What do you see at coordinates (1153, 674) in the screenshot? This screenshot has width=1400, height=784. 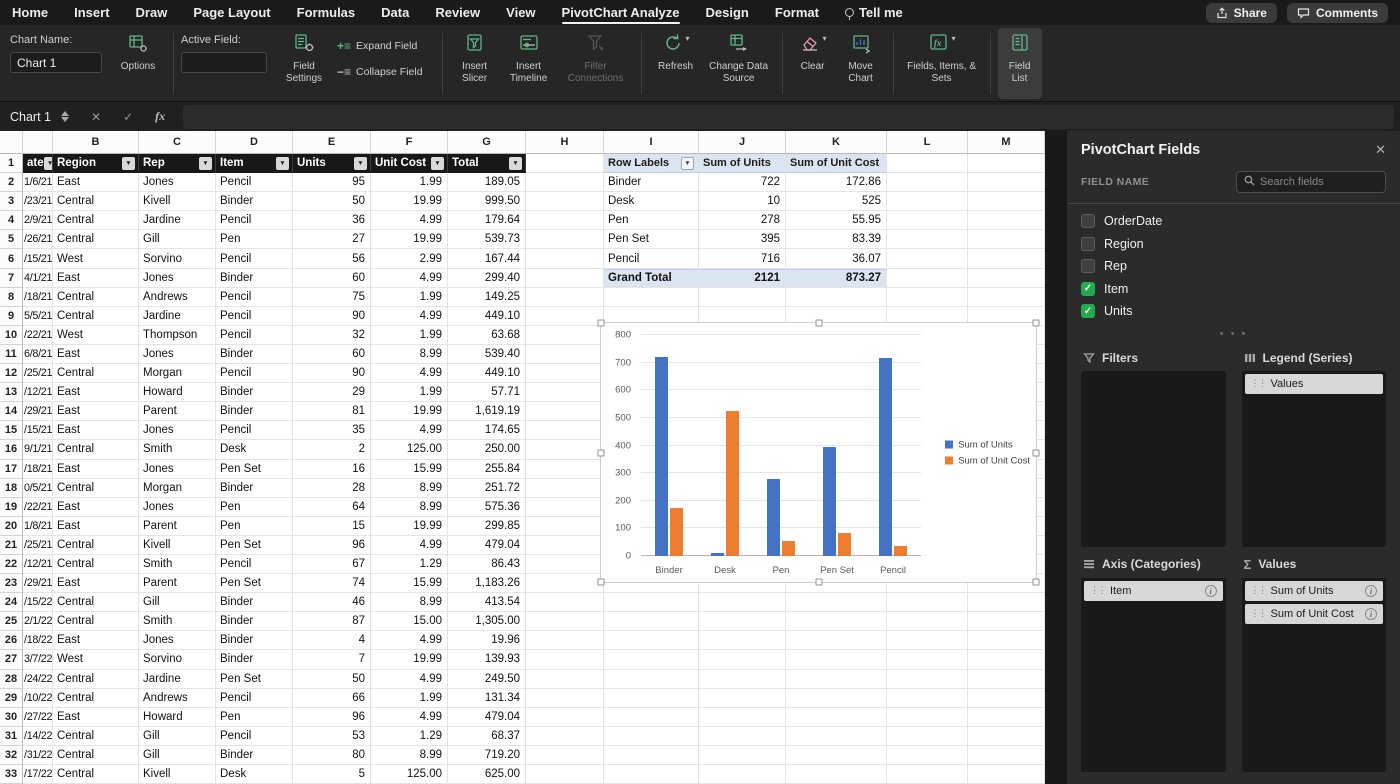 I see `axis-area-well: ⋮⋮ Item i` at bounding box center [1153, 674].